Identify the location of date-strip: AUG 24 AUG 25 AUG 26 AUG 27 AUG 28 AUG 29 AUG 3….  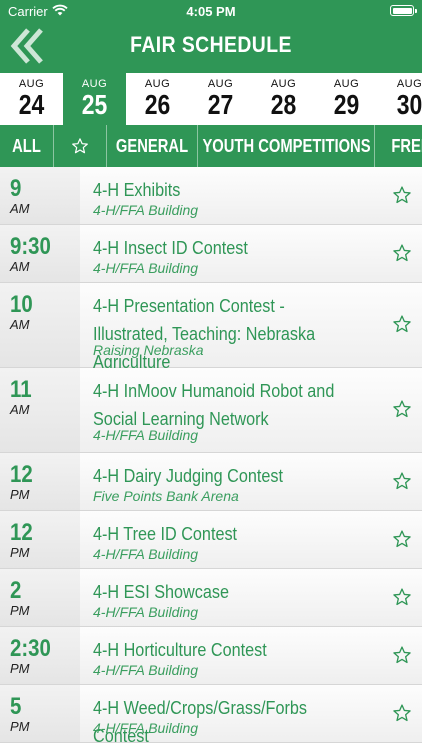
(211, 99).